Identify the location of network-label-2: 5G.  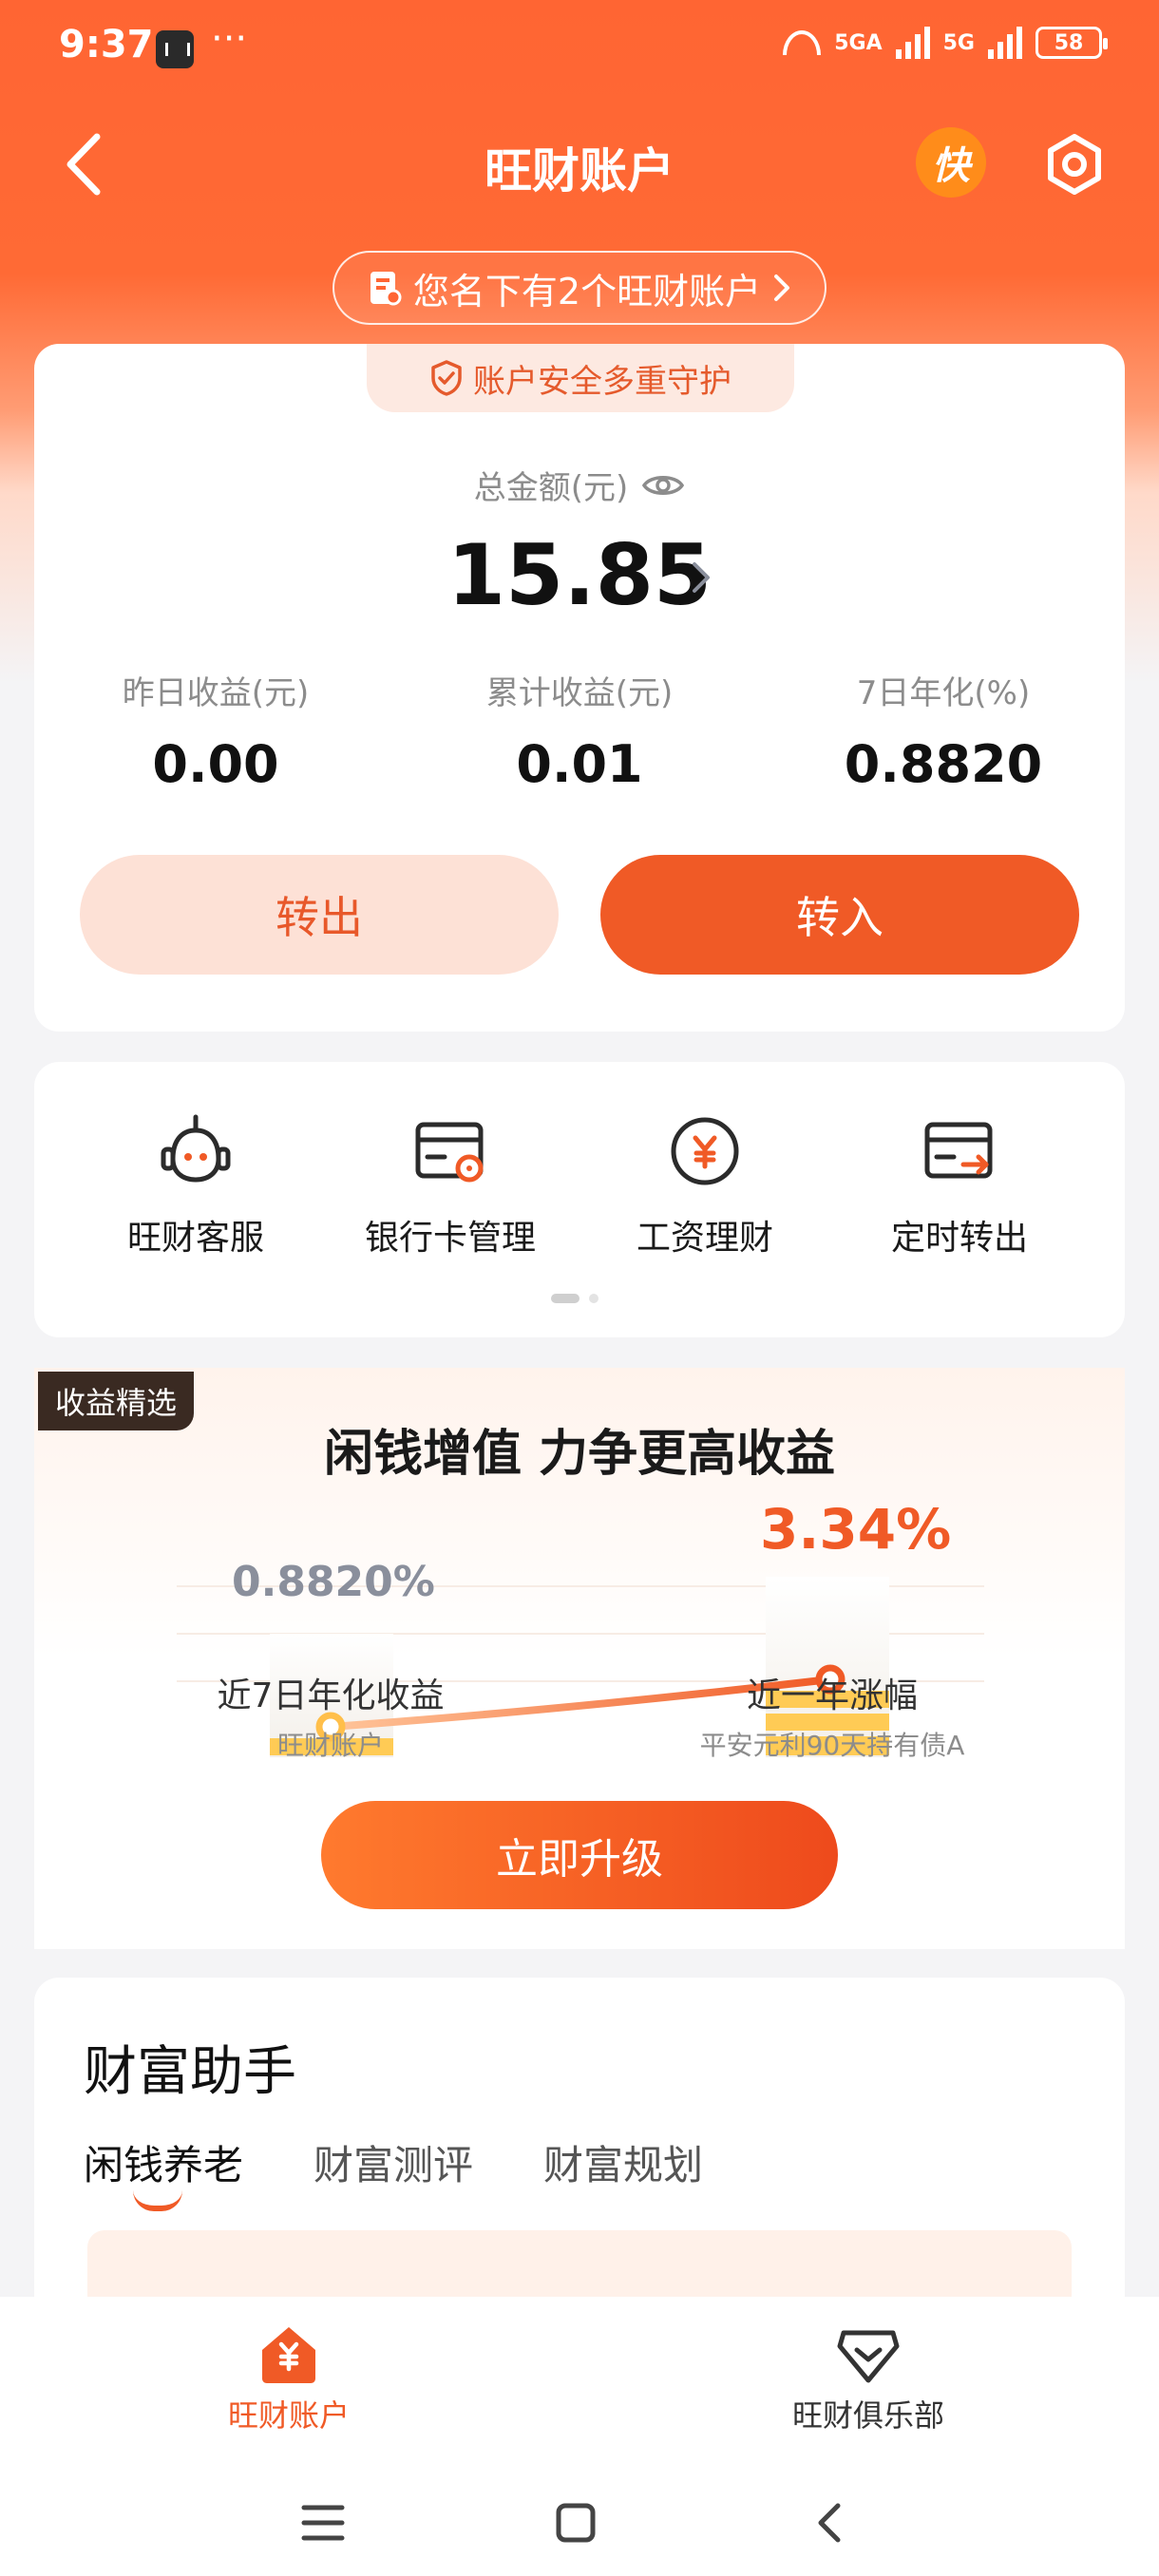
(958, 42).